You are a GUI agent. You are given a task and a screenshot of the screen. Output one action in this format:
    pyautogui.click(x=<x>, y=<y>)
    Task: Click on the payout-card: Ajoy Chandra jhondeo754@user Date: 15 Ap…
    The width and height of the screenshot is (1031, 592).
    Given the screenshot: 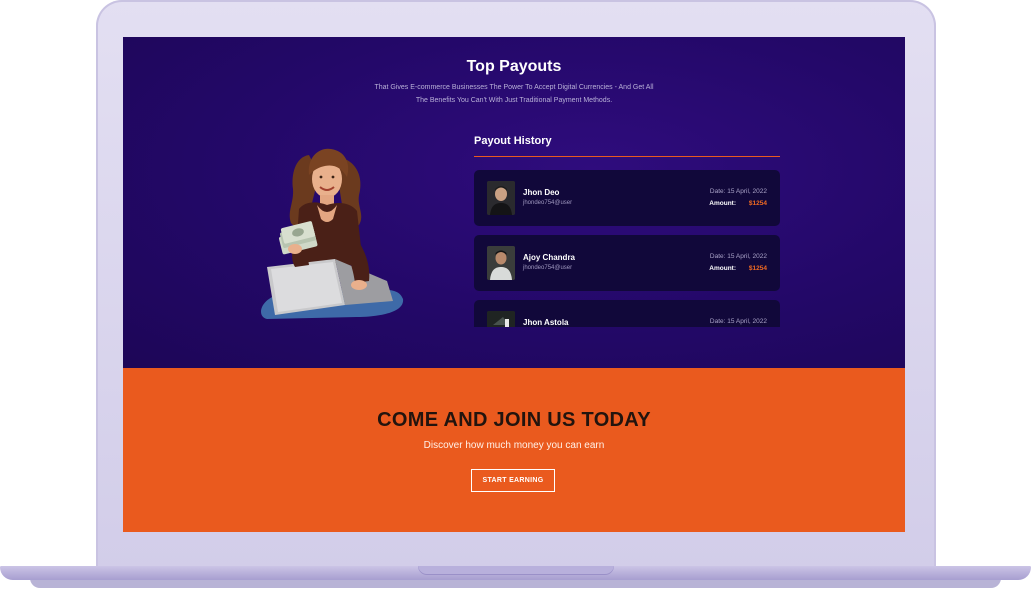 What is the action you would take?
    pyautogui.click(x=627, y=263)
    